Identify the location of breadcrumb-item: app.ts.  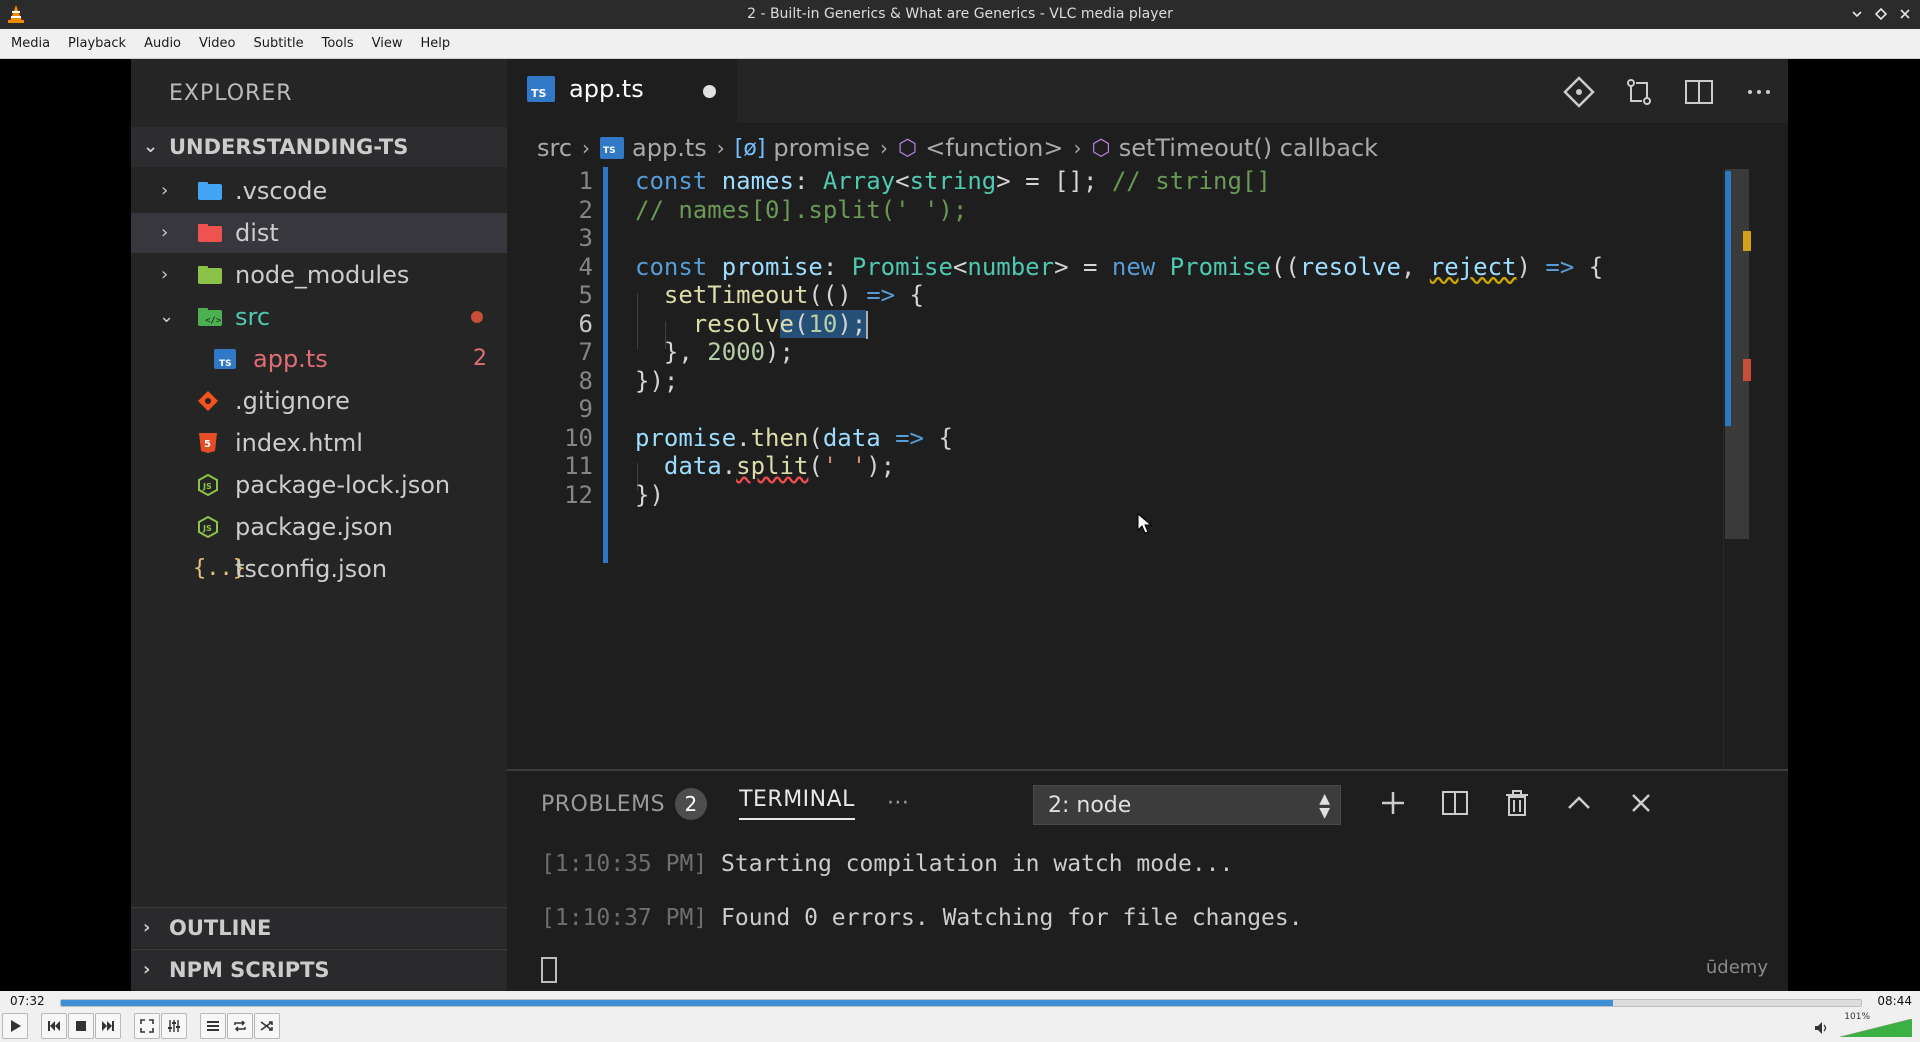
(669, 148).